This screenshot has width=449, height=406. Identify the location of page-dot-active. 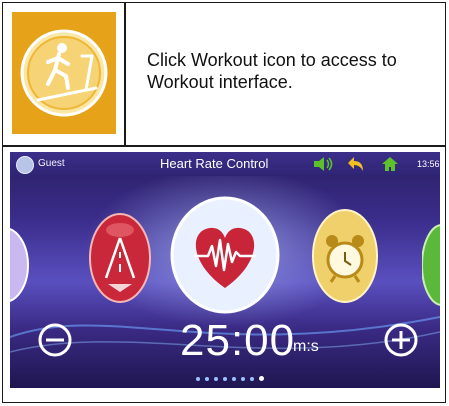
(261, 378).